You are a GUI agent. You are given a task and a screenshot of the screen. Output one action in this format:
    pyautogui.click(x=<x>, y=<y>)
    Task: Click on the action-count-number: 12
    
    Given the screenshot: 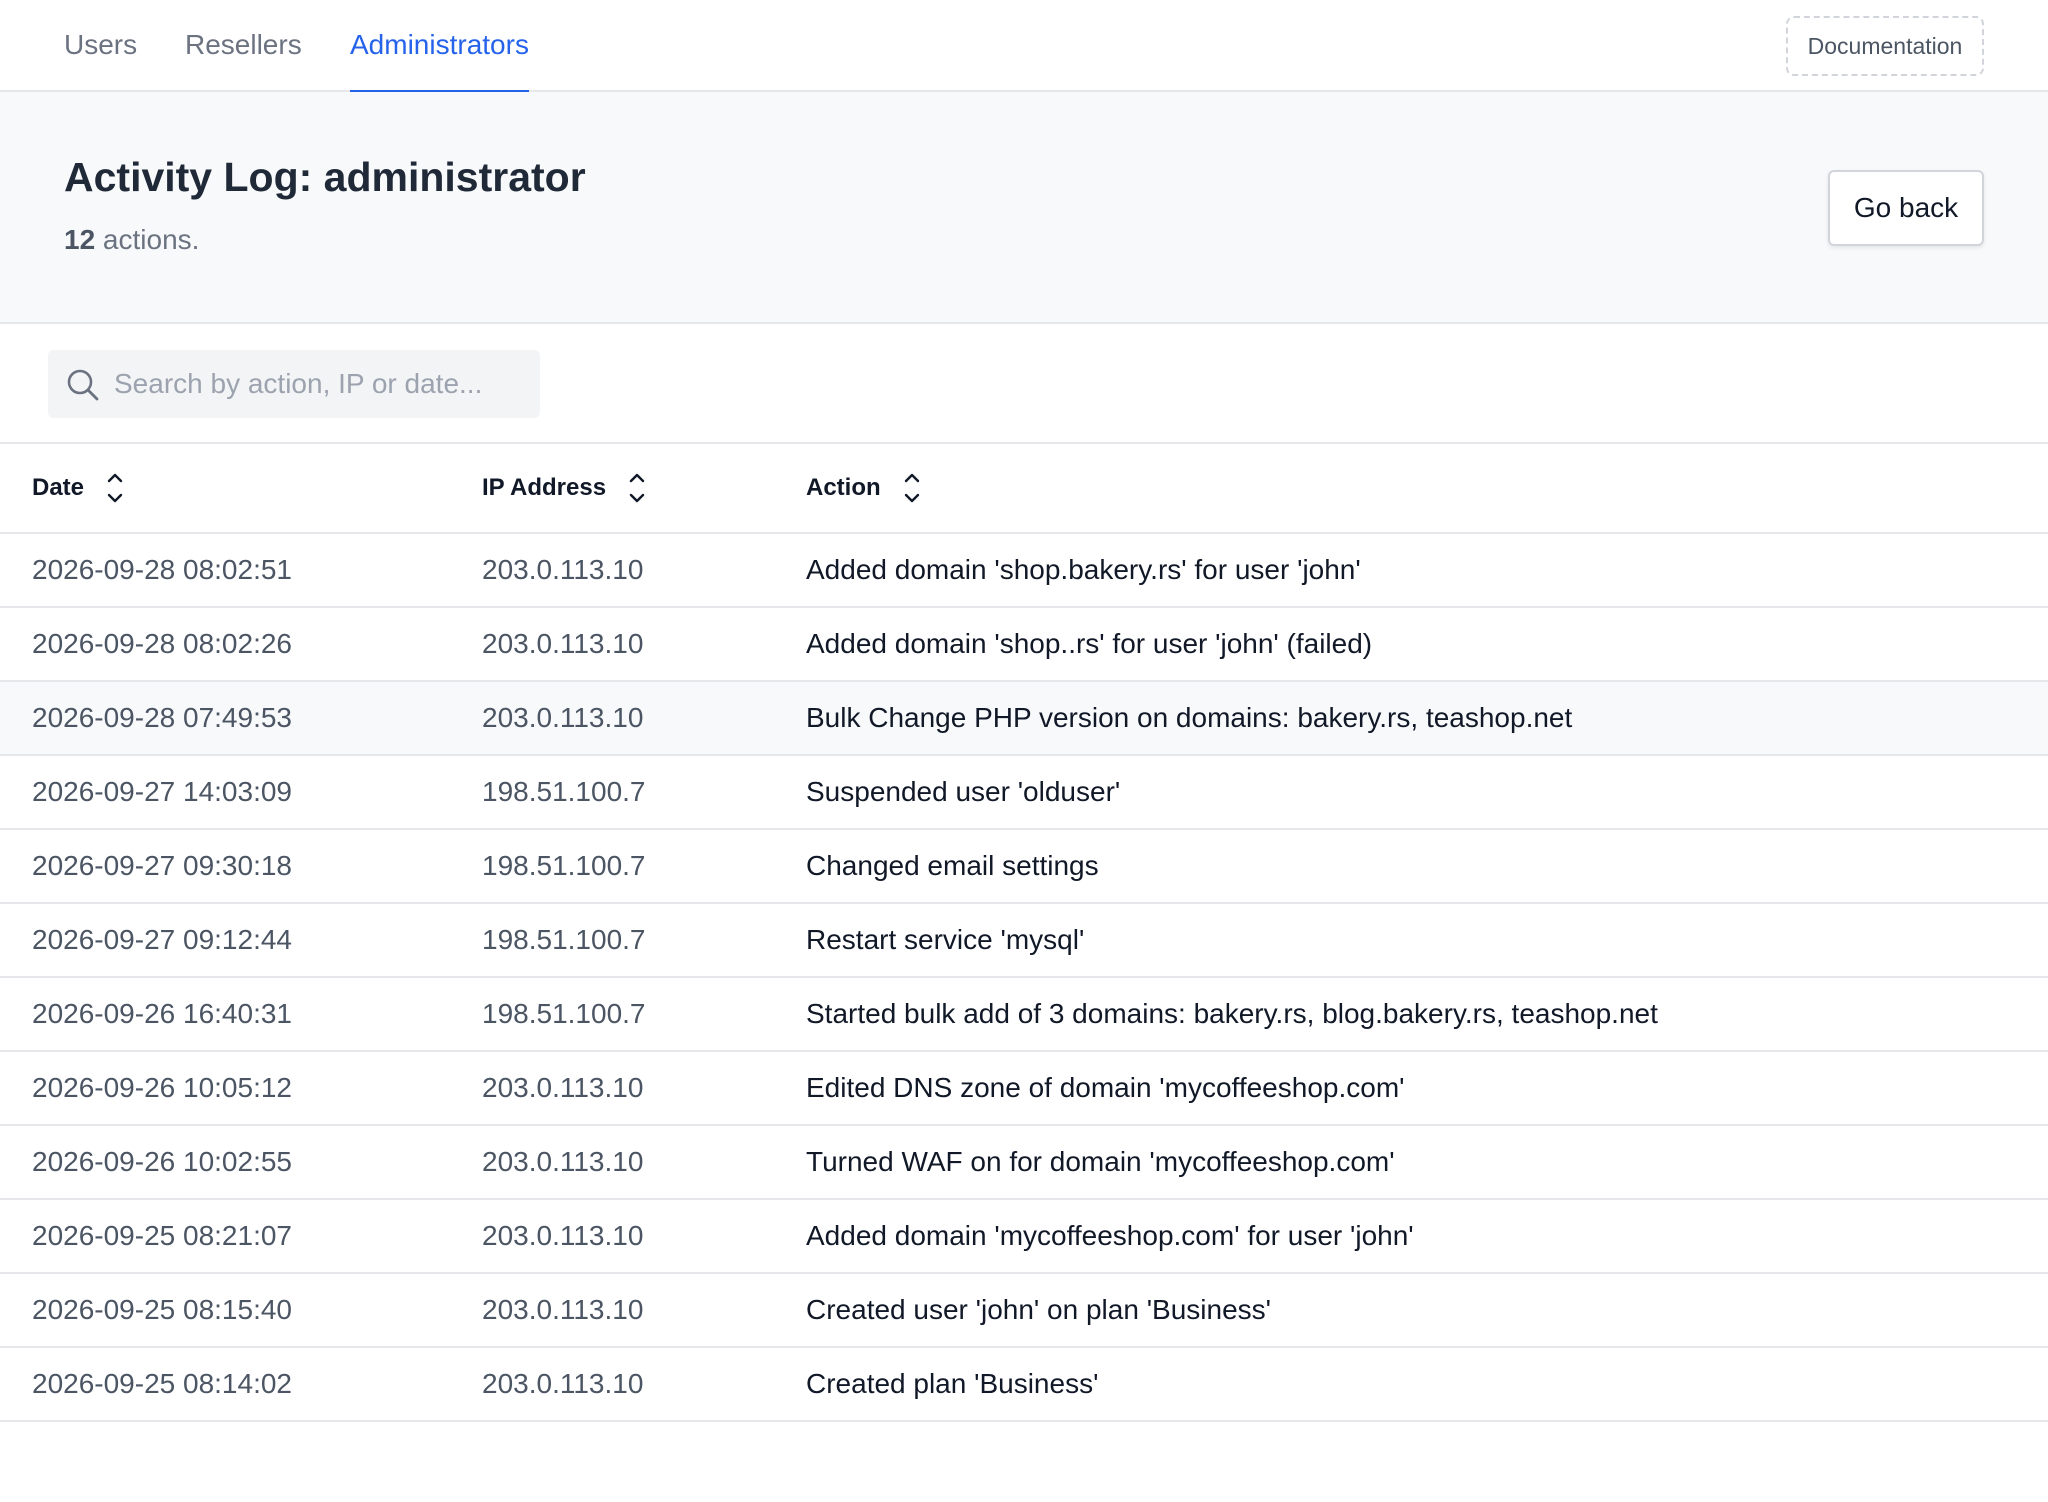 What is the action you would take?
    pyautogui.click(x=80, y=239)
    